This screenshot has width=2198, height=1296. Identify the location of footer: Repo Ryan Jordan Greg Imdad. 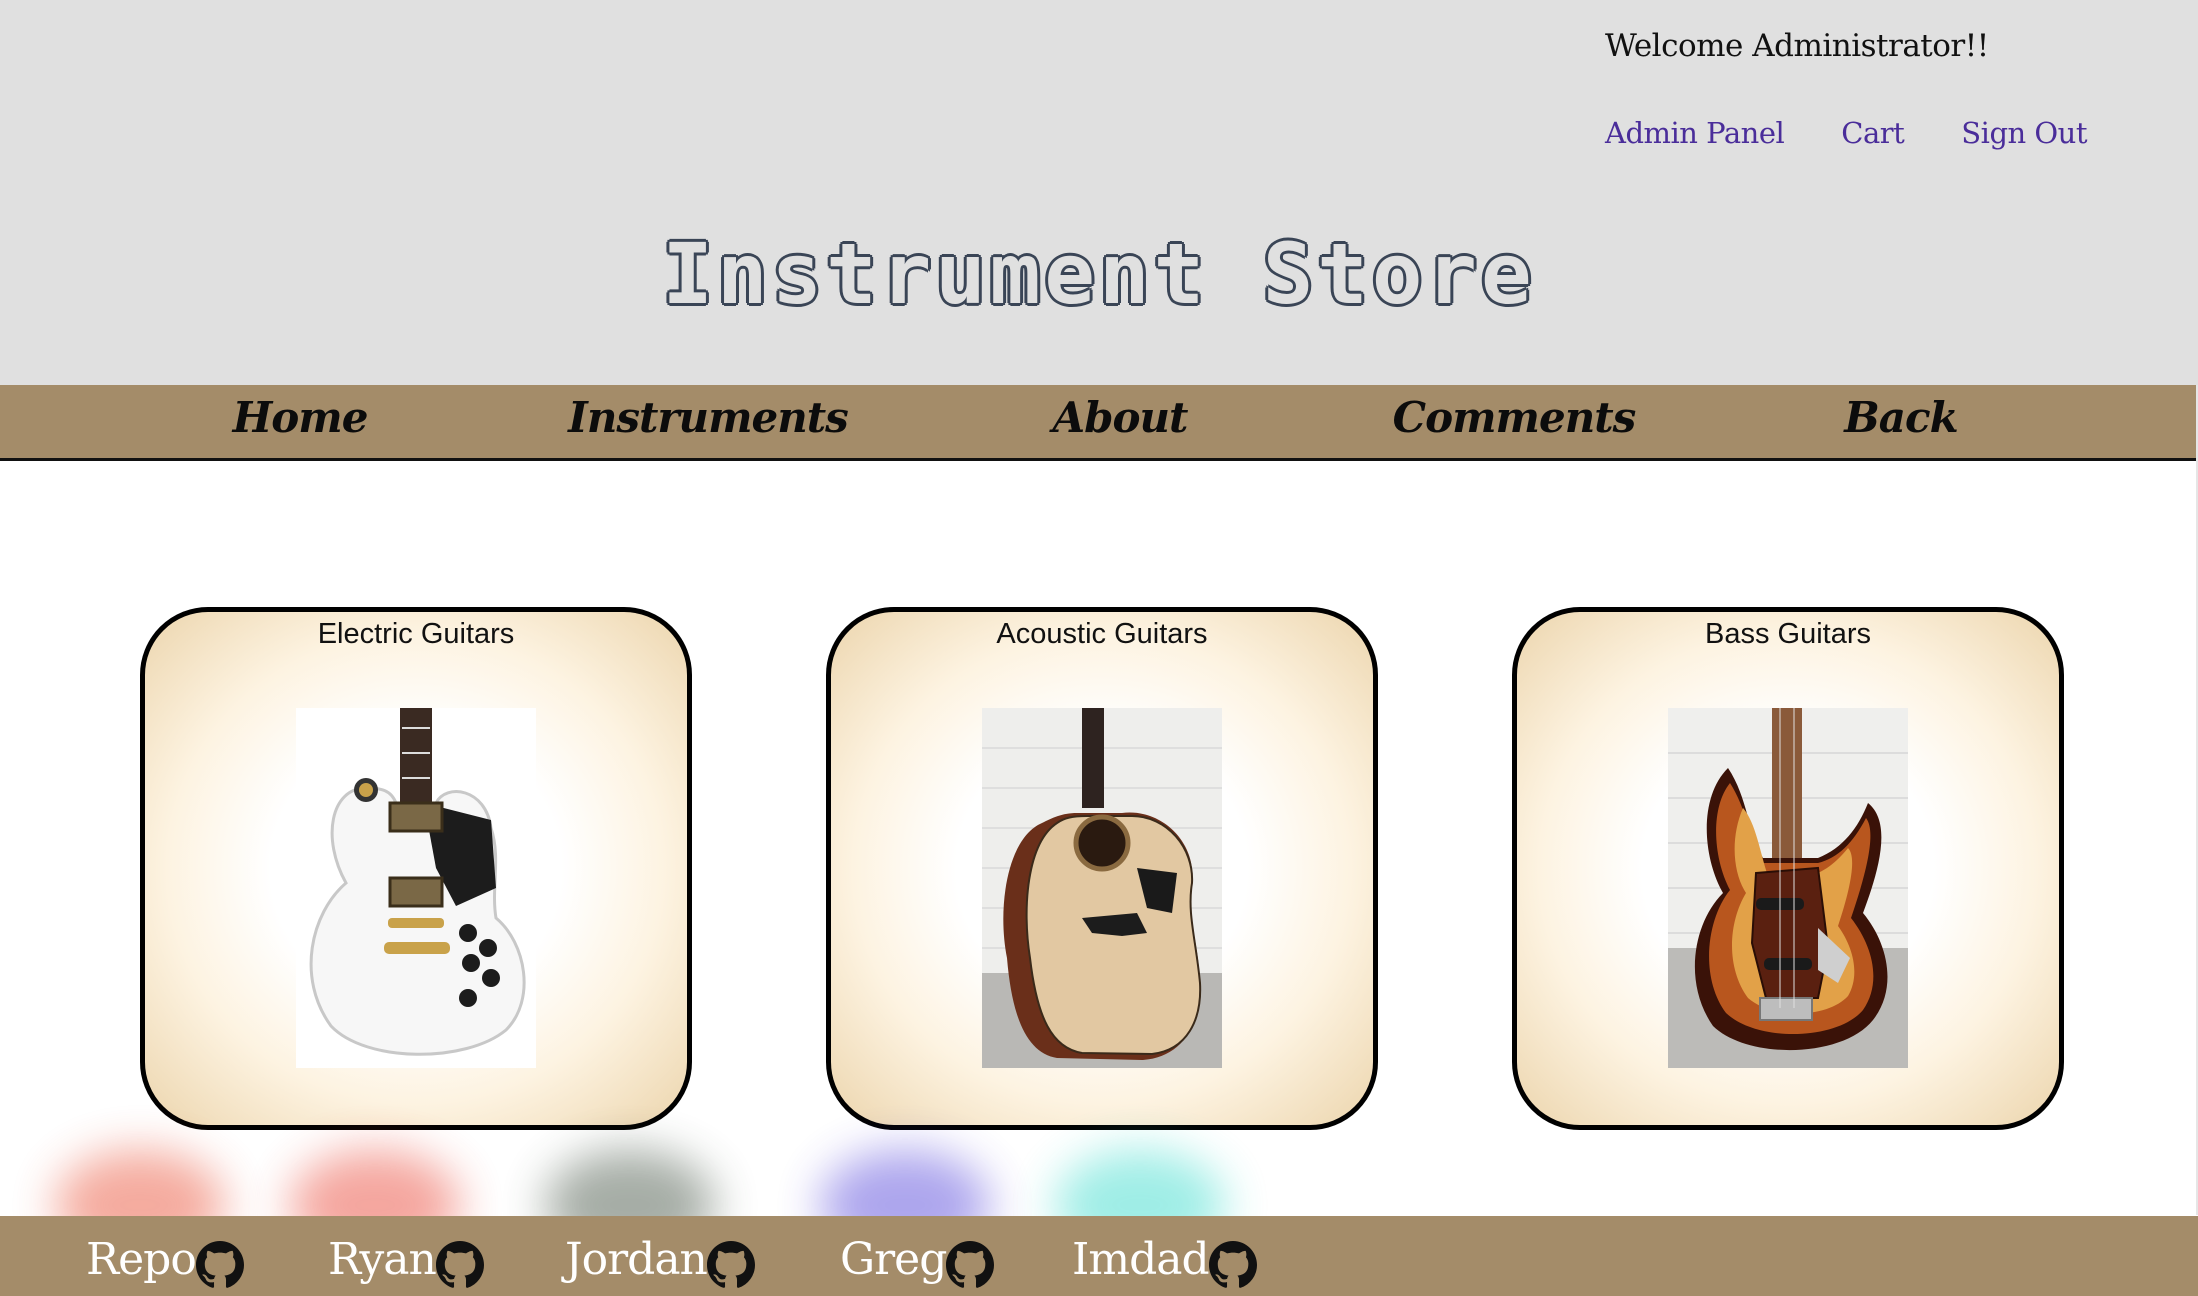
(1099, 1256).